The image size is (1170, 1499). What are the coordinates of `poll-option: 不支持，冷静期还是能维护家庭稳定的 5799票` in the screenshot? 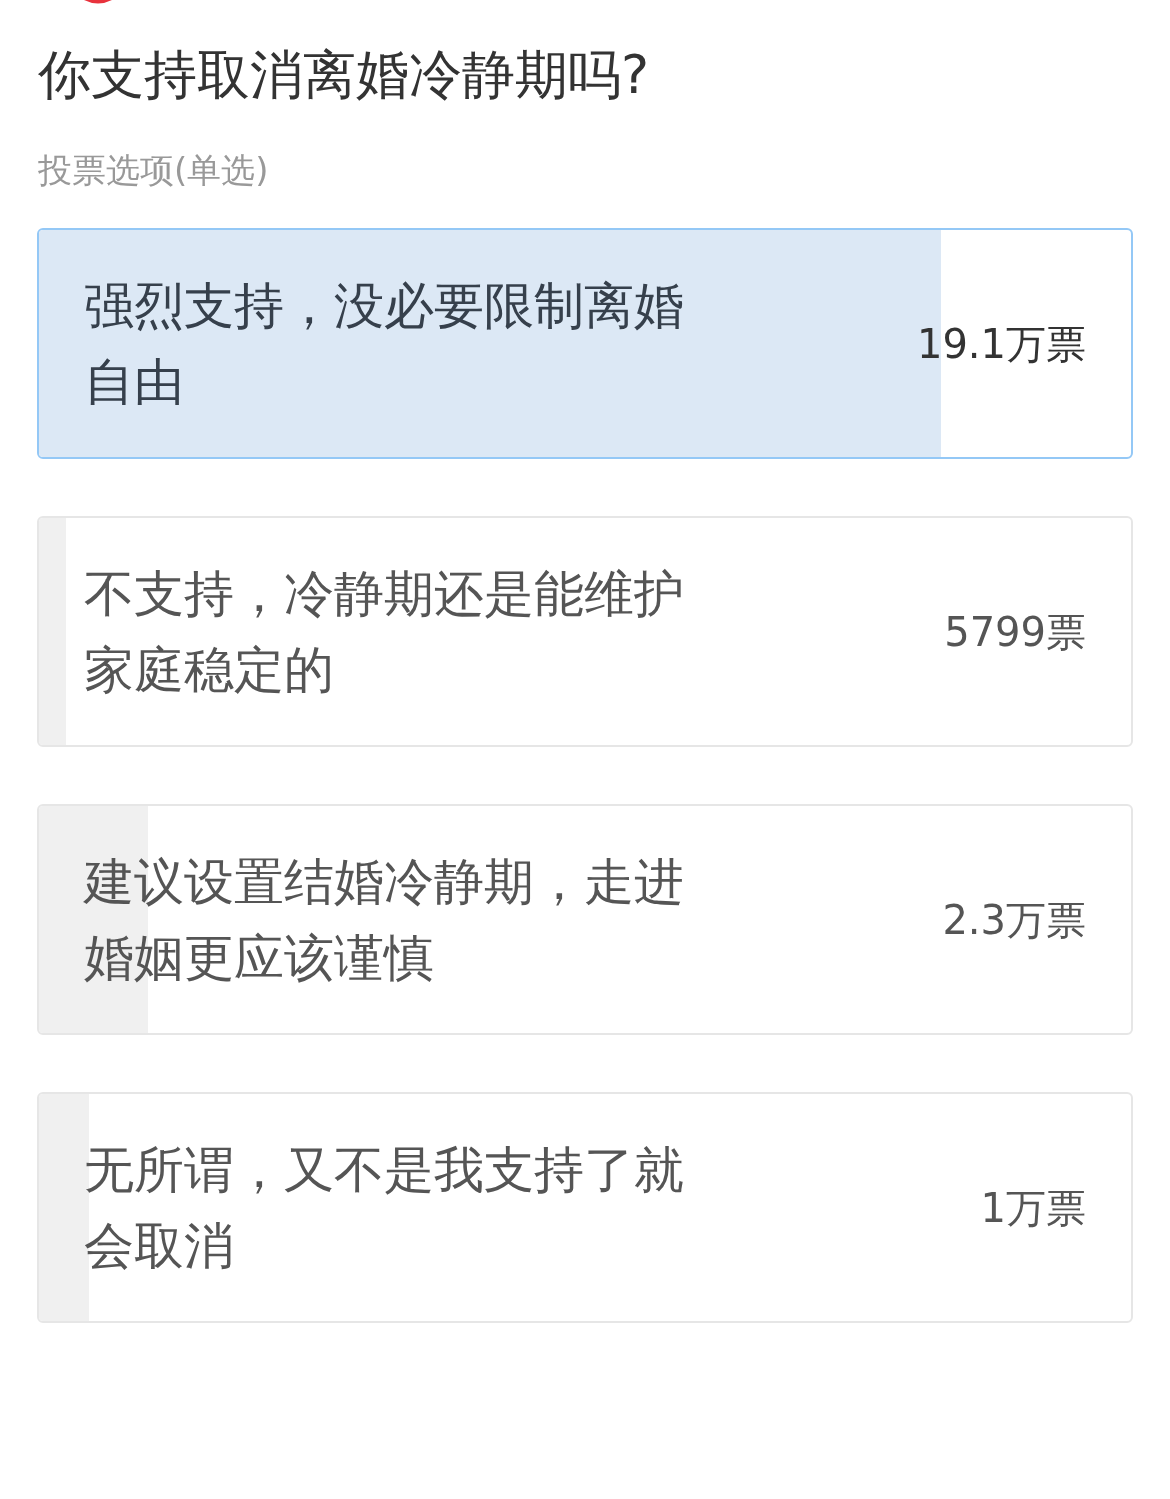 It's located at (585, 631).